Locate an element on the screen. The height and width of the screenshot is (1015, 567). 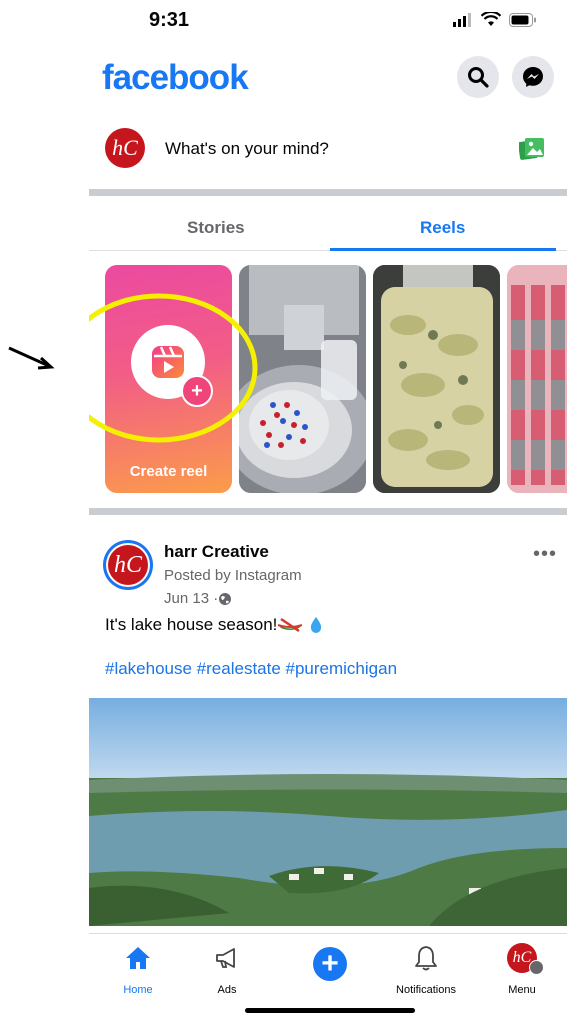
tab-active-indicator is located at coordinates (443, 249).